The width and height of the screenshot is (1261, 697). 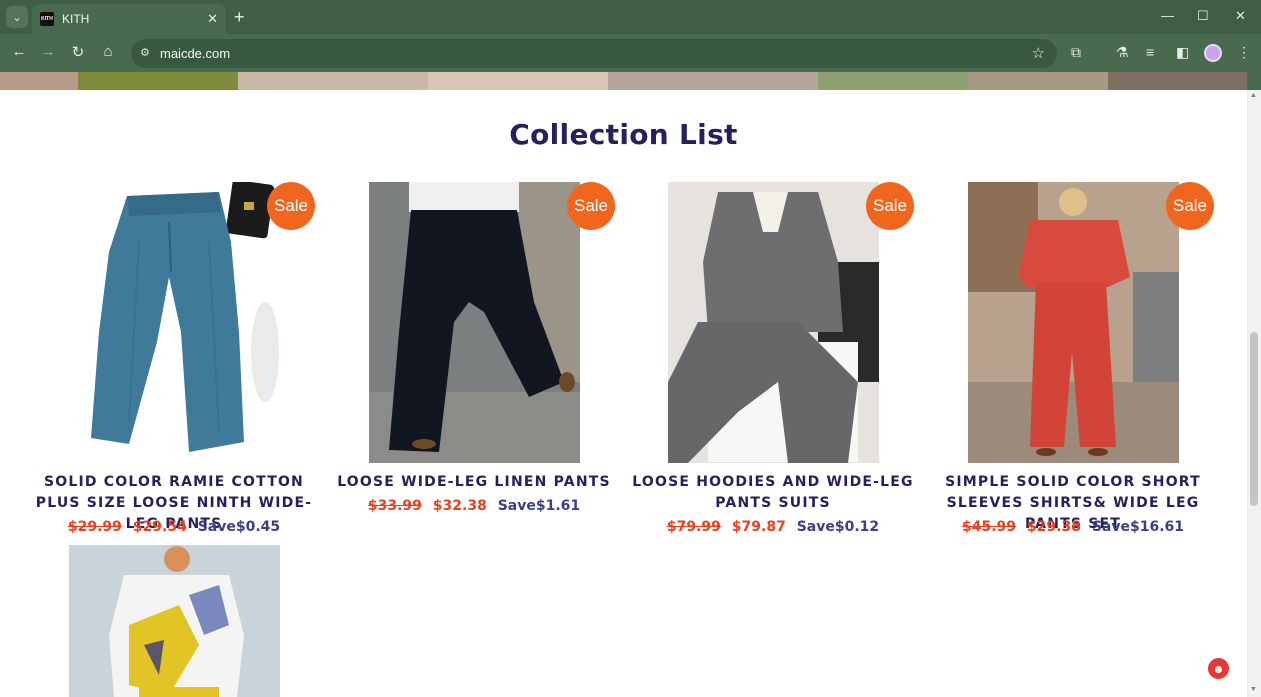 I want to click on chat-icon: ☻, so click(x=1218, y=668).